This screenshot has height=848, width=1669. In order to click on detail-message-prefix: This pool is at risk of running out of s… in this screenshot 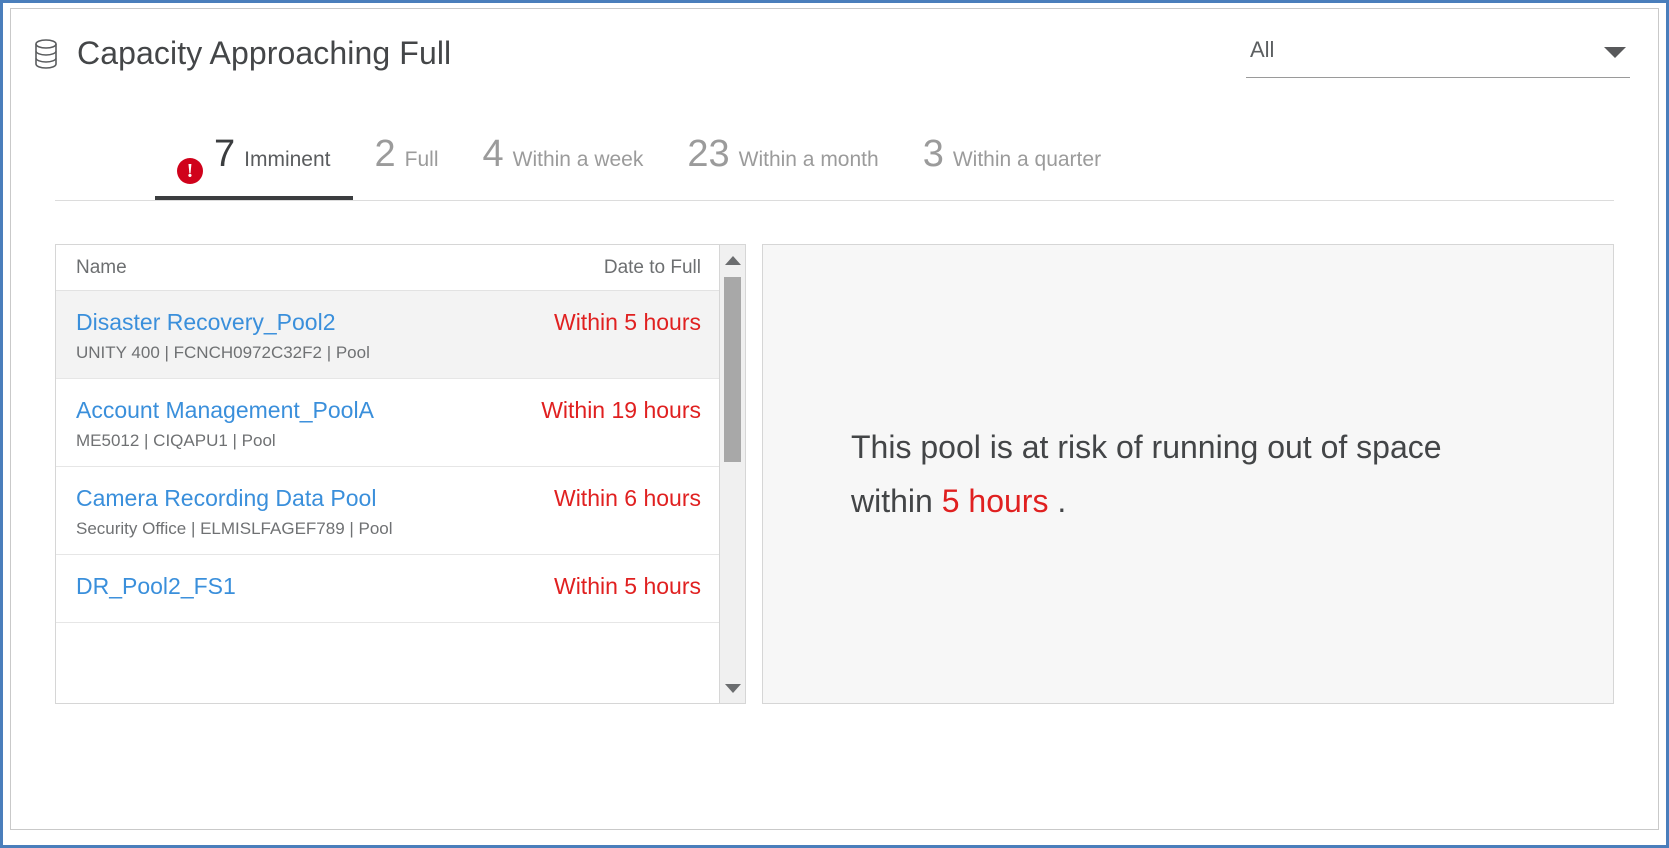, I will do `click(1146, 473)`.